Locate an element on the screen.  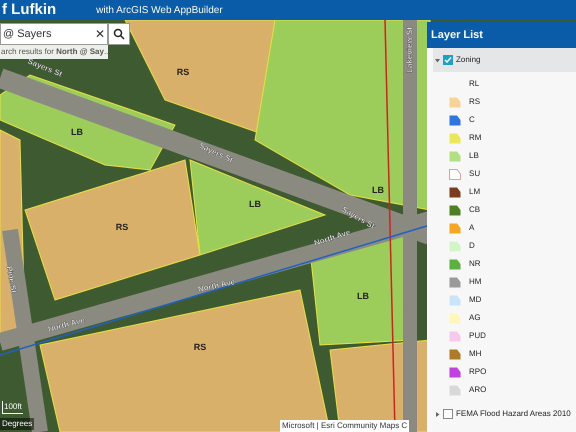
legend-label: MH is located at coordinates (475, 354).